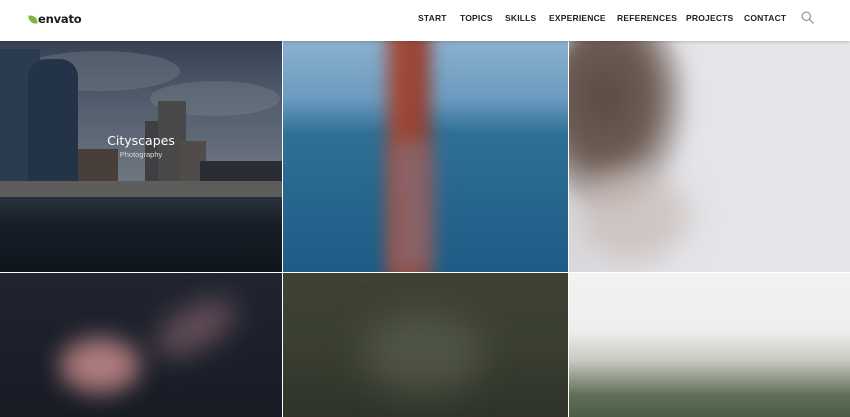 This screenshot has width=850, height=417. What do you see at coordinates (577, 18) in the screenshot?
I see `nav-item-experience: EXPERIENCE` at bounding box center [577, 18].